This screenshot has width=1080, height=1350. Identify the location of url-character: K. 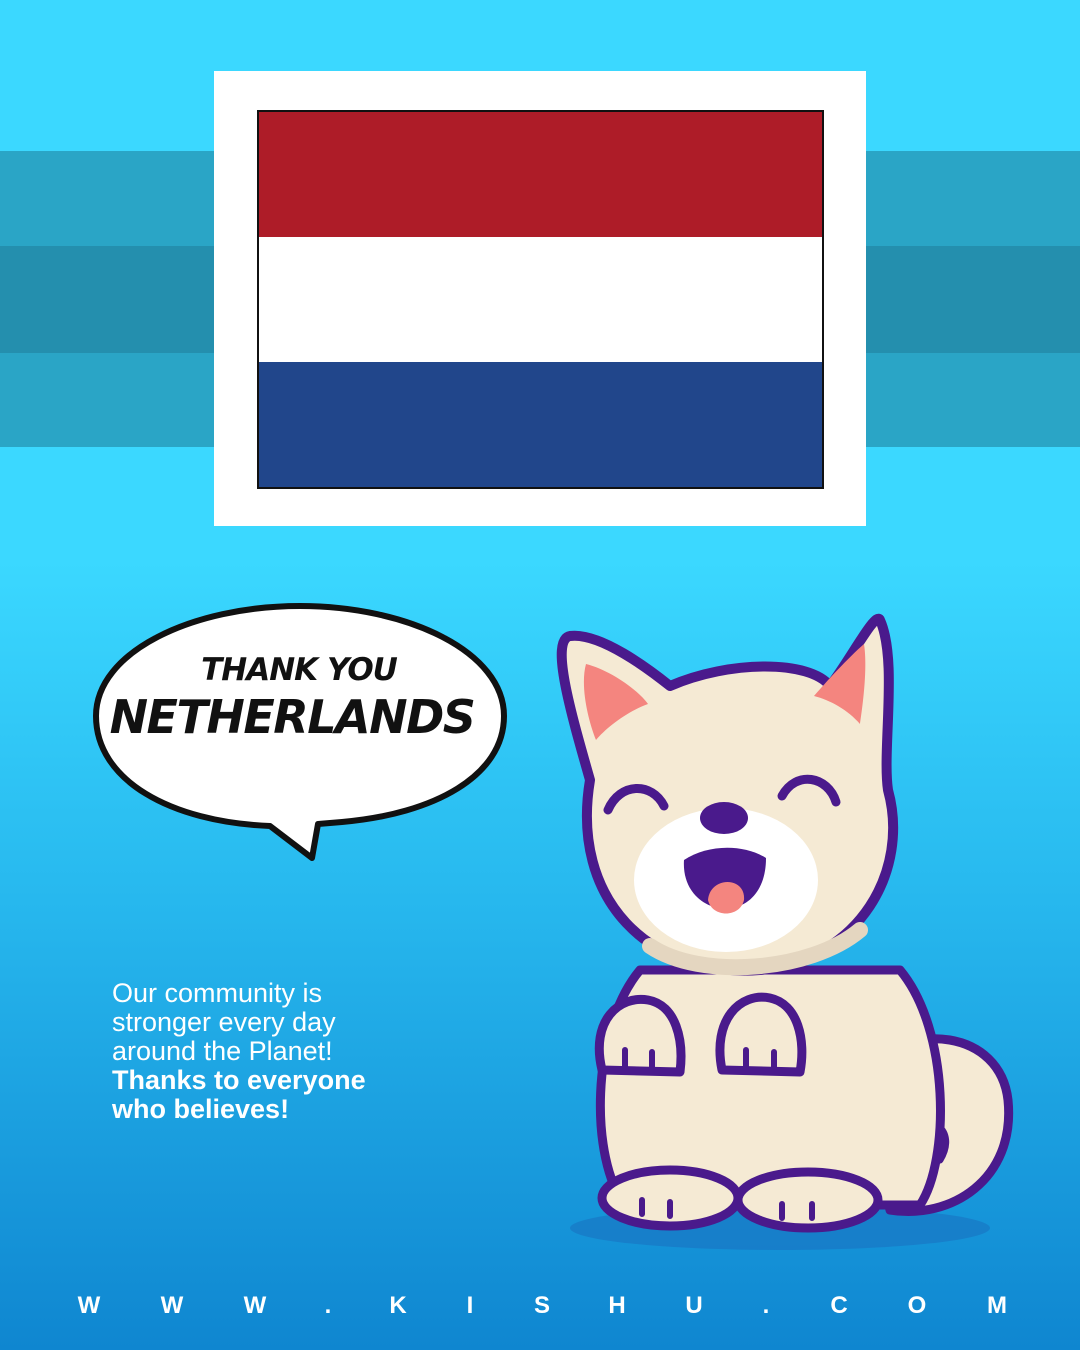
(398, 1305).